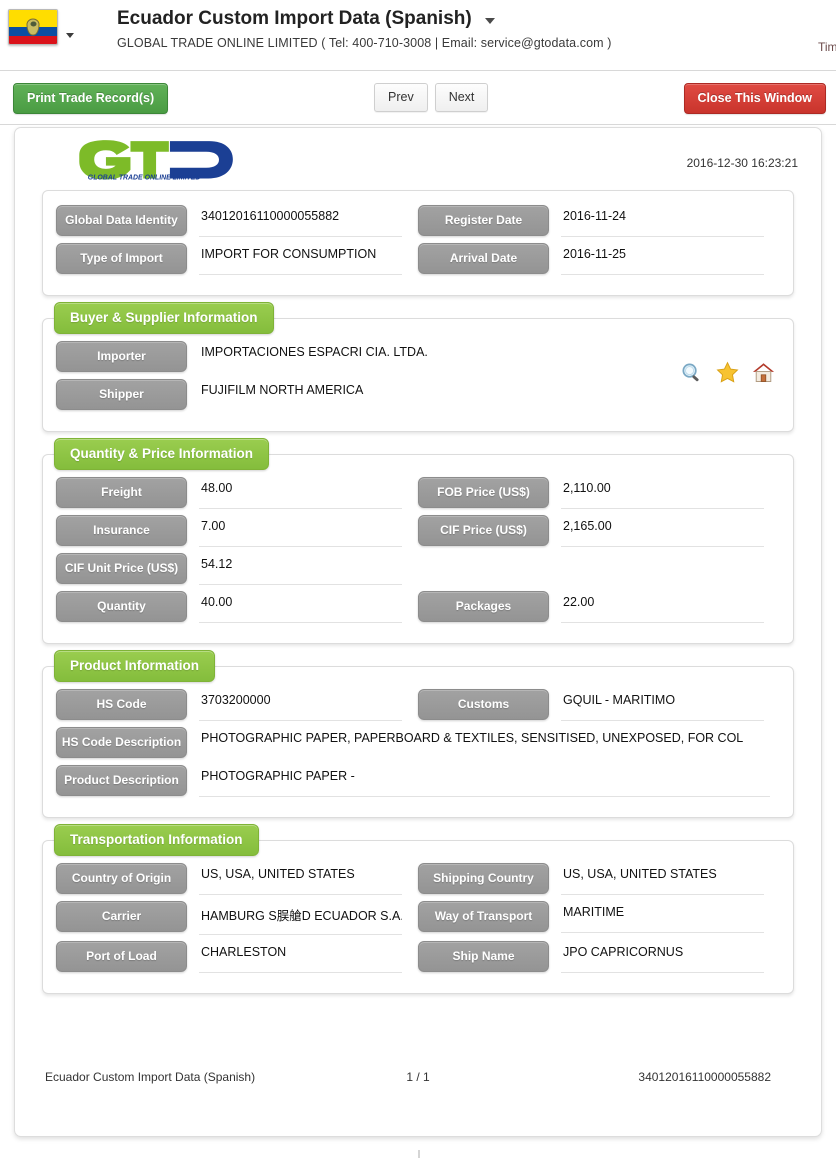 This screenshot has width=836, height=1160. I want to click on field-cif-price: CIF Price (US$) 2,165.00, so click(599, 531).